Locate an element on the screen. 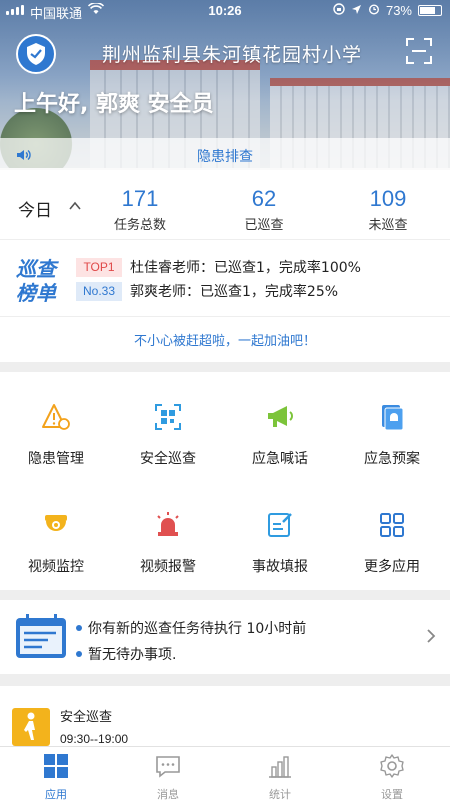 This screenshot has width=450, height=800. stat-label: 任务总数 is located at coordinates (139, 225).